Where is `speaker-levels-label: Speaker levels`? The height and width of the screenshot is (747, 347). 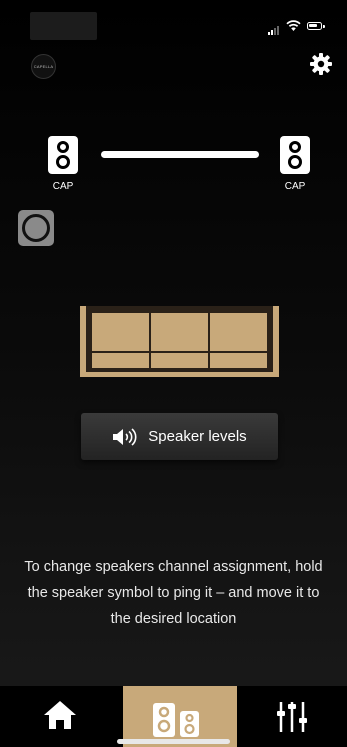 speaker-levels-label: Speaker levels is located at coordinates (197, 436).